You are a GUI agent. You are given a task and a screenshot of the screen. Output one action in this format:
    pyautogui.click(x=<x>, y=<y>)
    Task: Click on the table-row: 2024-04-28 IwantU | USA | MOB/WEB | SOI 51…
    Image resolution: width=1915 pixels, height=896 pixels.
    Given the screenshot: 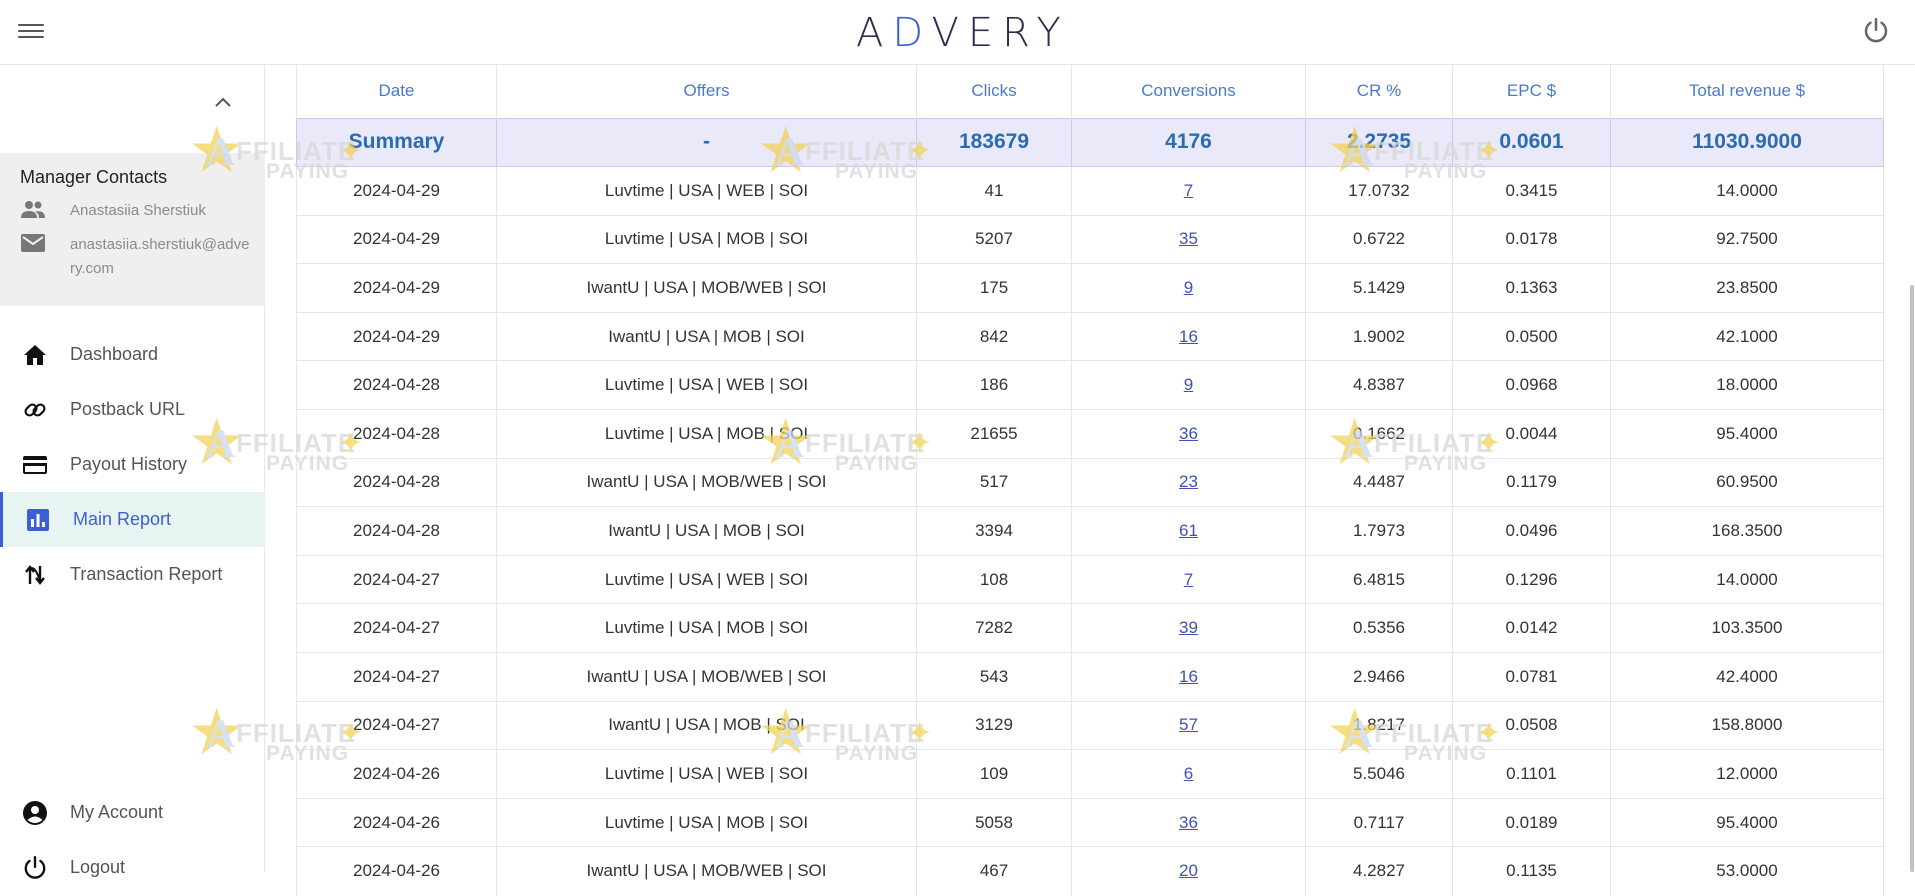 What is the action you would take?
    pyautogui.click(x=1090, y=482)
    